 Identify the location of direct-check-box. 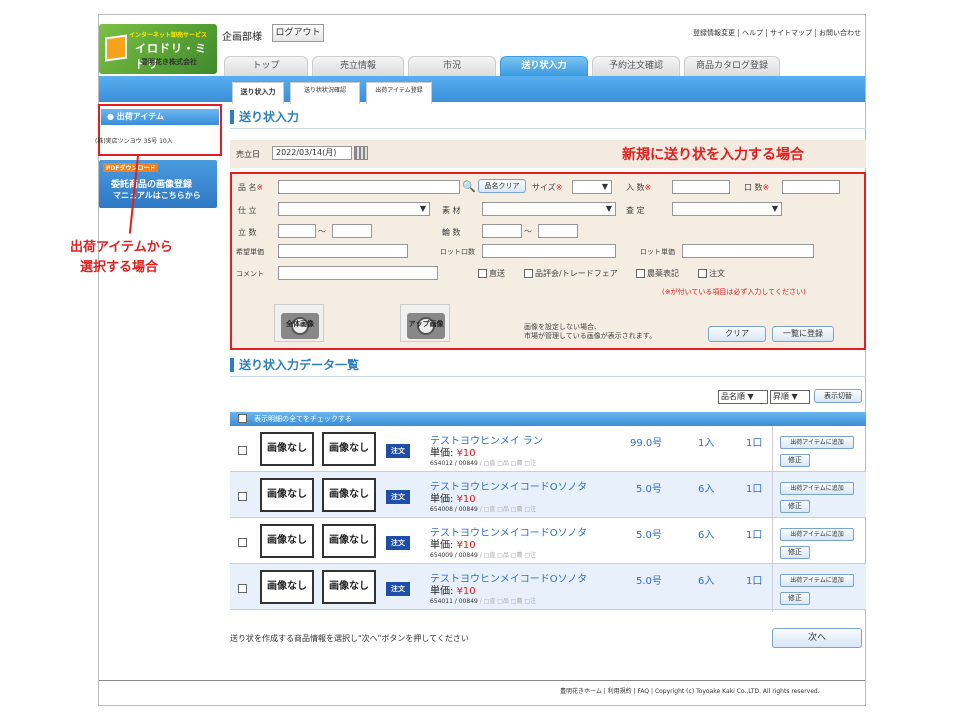
(482, 273).